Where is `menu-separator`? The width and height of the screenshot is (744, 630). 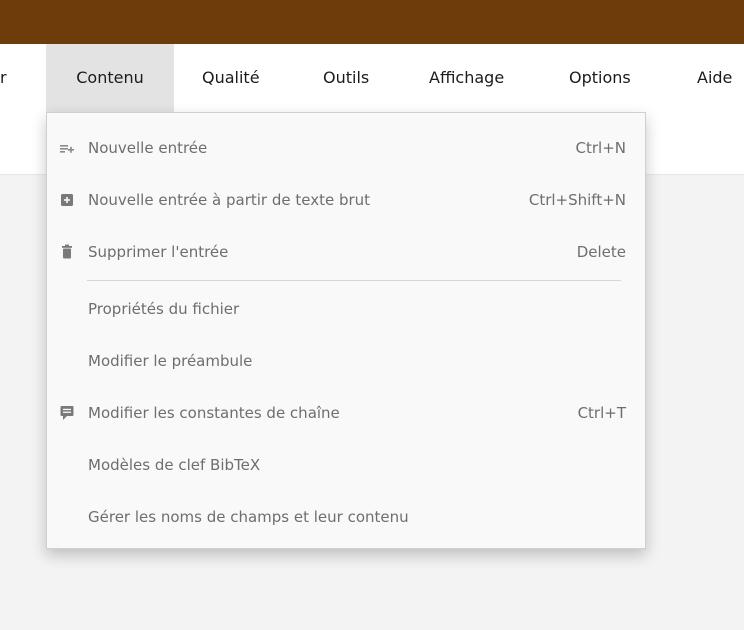
menu-separator is located at coordinates (354, 280).